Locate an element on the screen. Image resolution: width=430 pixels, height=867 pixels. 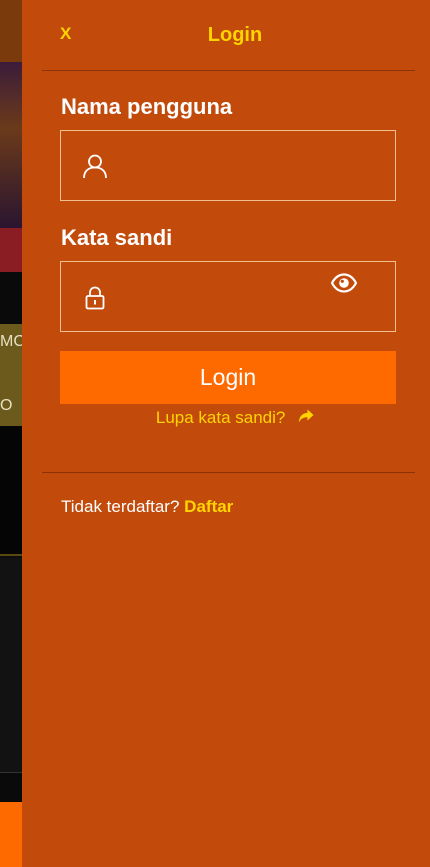
username-label: Nama pengguna is located at coordinates (147, 106).